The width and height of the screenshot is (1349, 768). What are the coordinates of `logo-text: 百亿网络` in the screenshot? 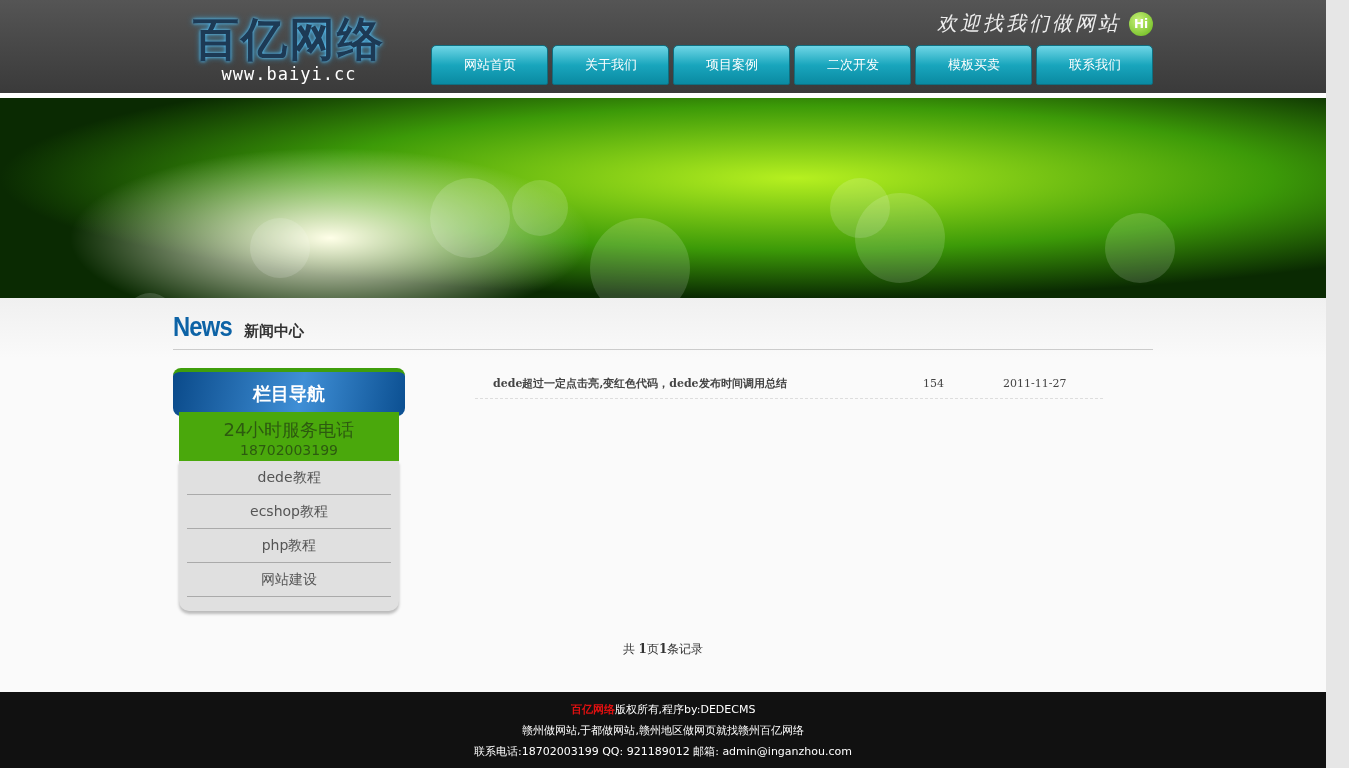 It's located at (289, 39).